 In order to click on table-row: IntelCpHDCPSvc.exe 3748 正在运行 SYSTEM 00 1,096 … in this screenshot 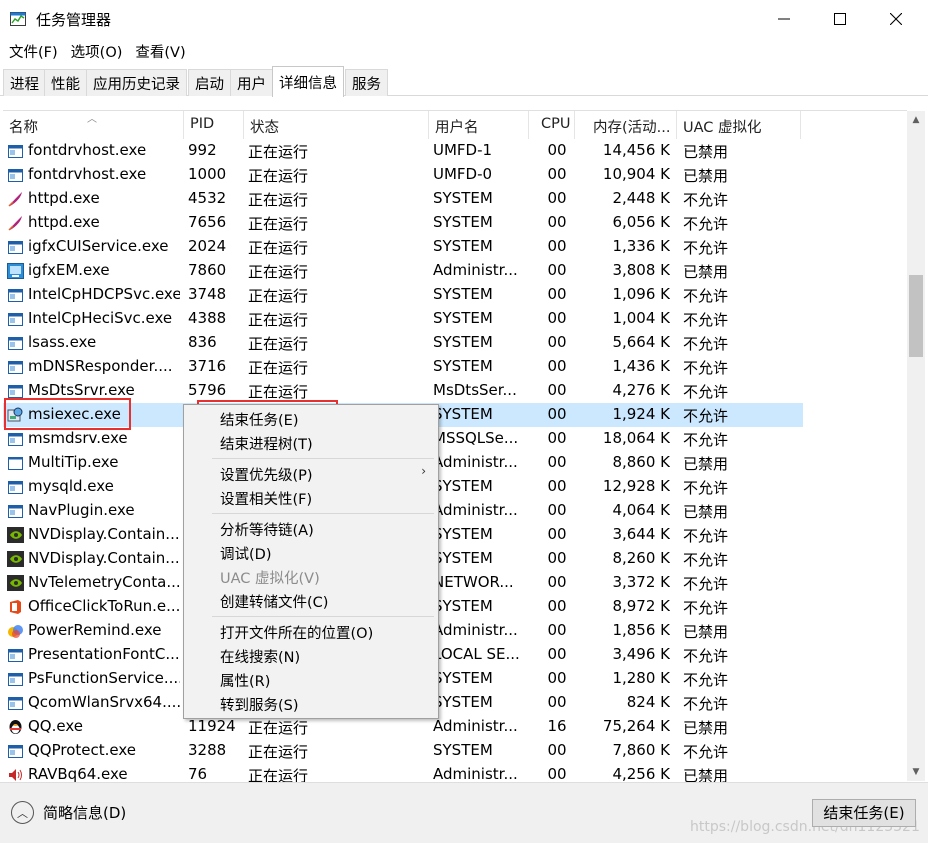, I will do `click(403, 295)`.